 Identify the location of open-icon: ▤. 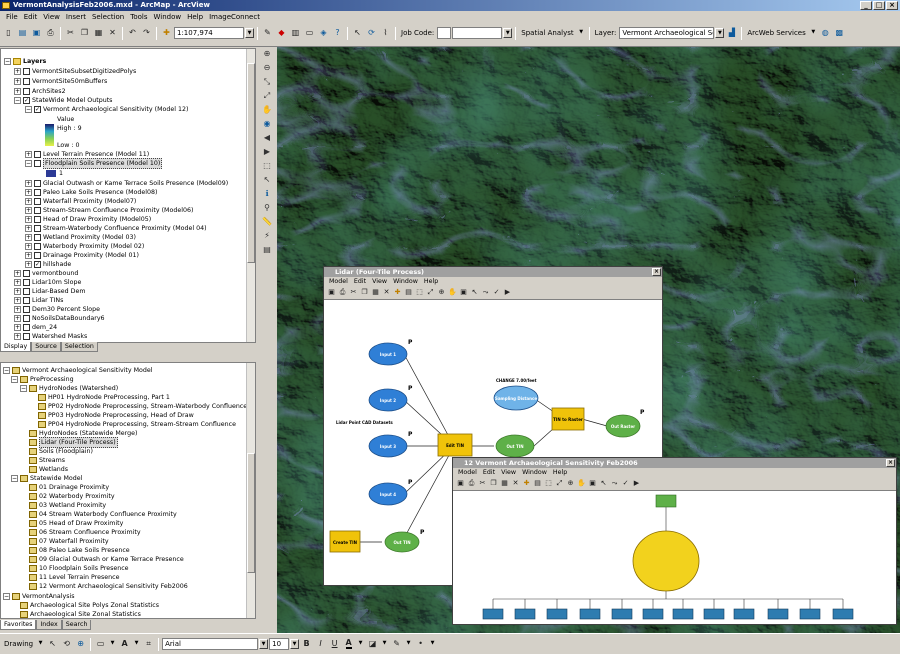
(22, 33).